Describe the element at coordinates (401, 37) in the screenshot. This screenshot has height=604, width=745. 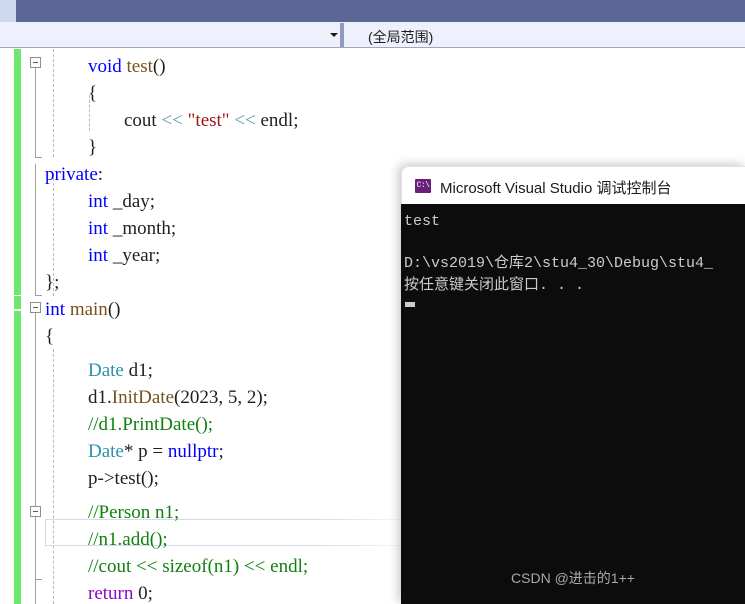
I see `scope-dropdown-label: (全局范围)` at that location.